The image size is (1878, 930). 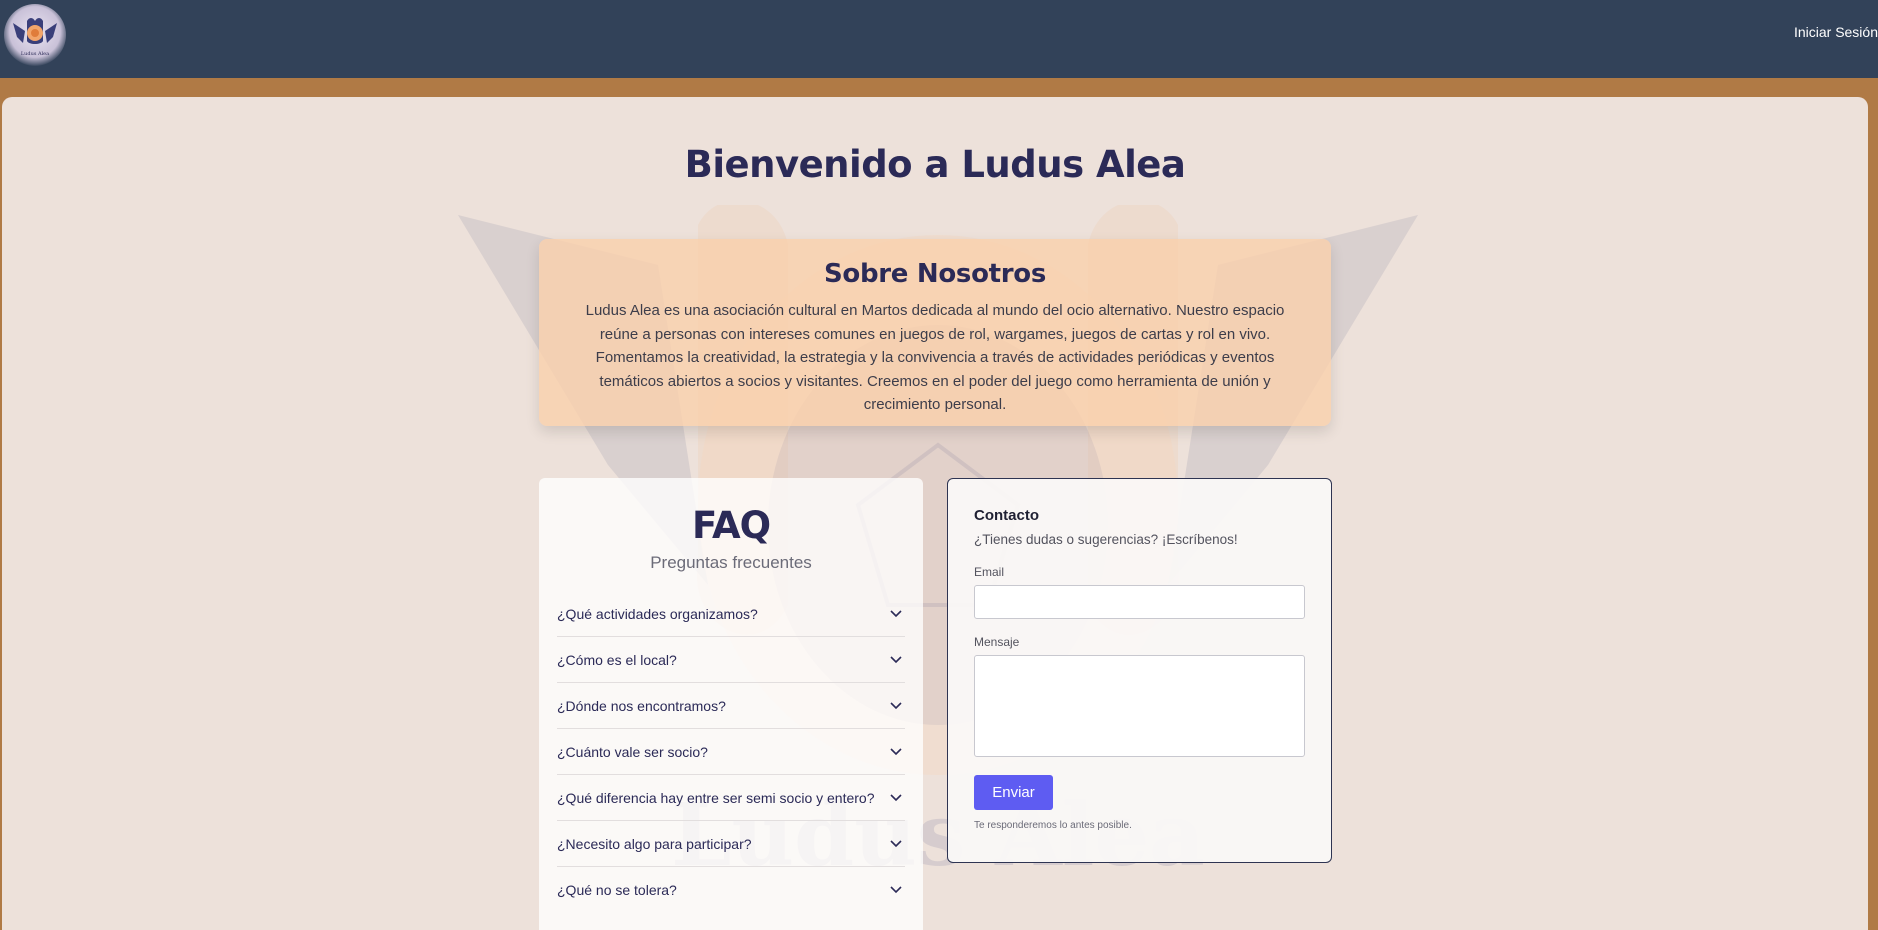 What do you see at coordinates (989, 572) in the screenshot?
I see `email-label: Email` at bounding box center [989, 572].